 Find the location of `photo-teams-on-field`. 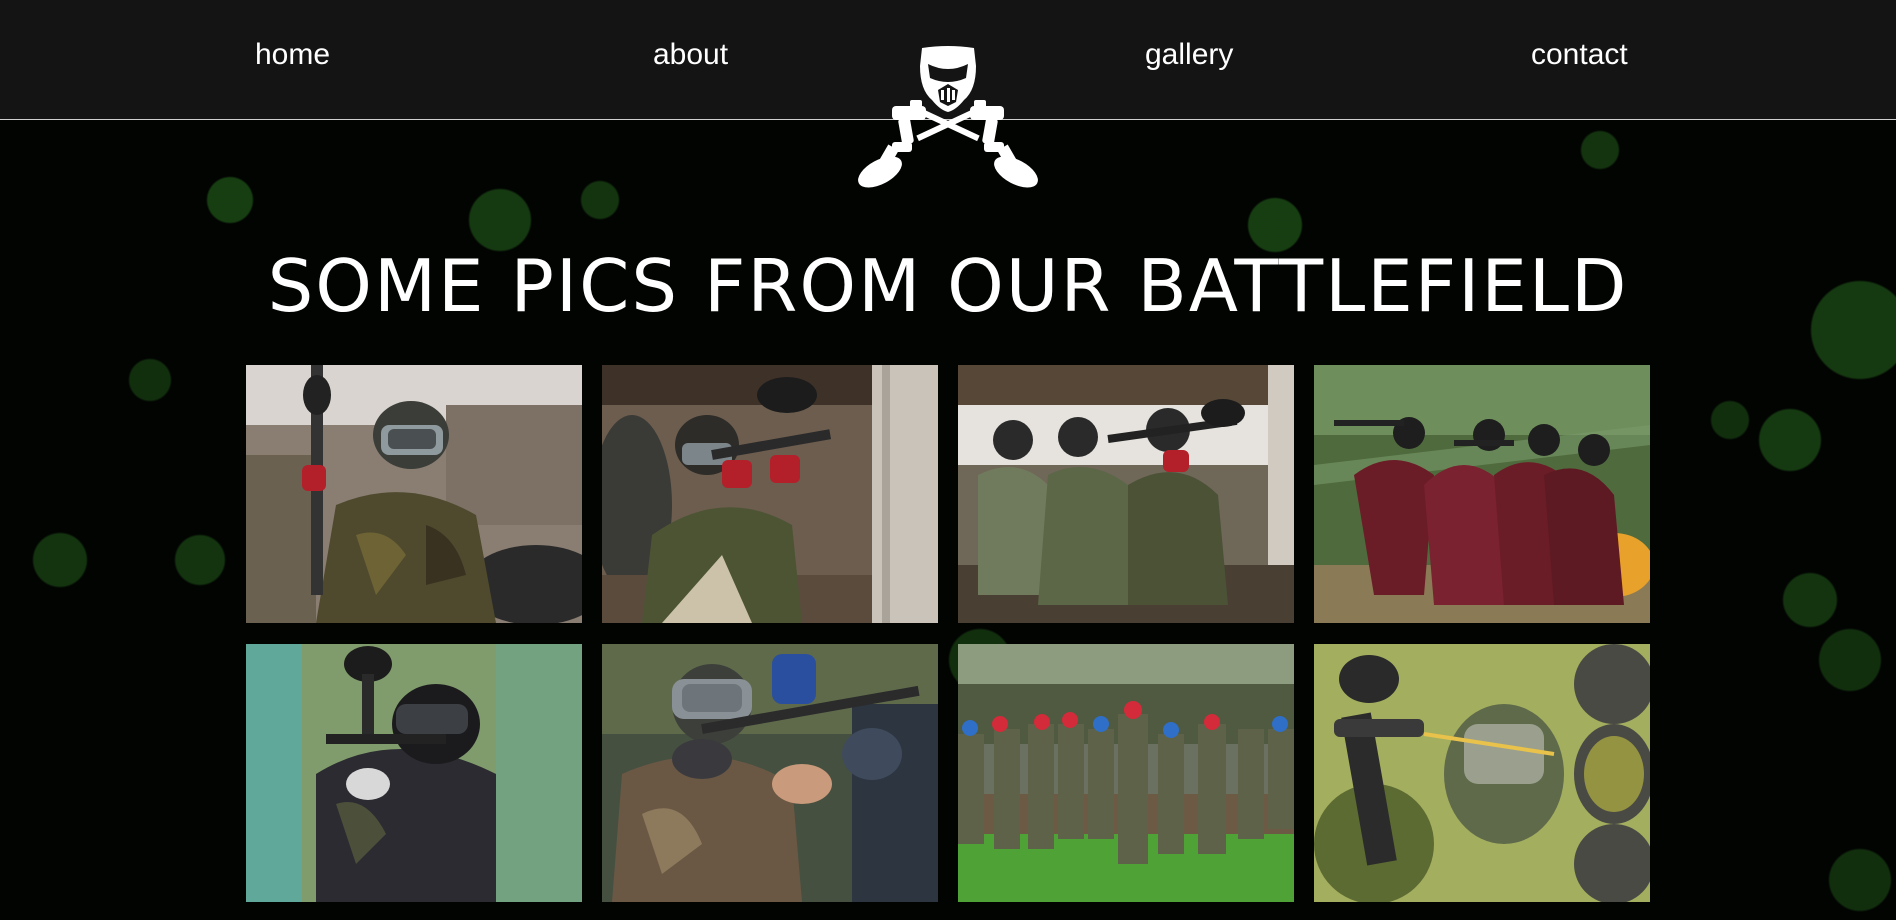

photo-teams-on-field is located at coordinates (1126, 773).